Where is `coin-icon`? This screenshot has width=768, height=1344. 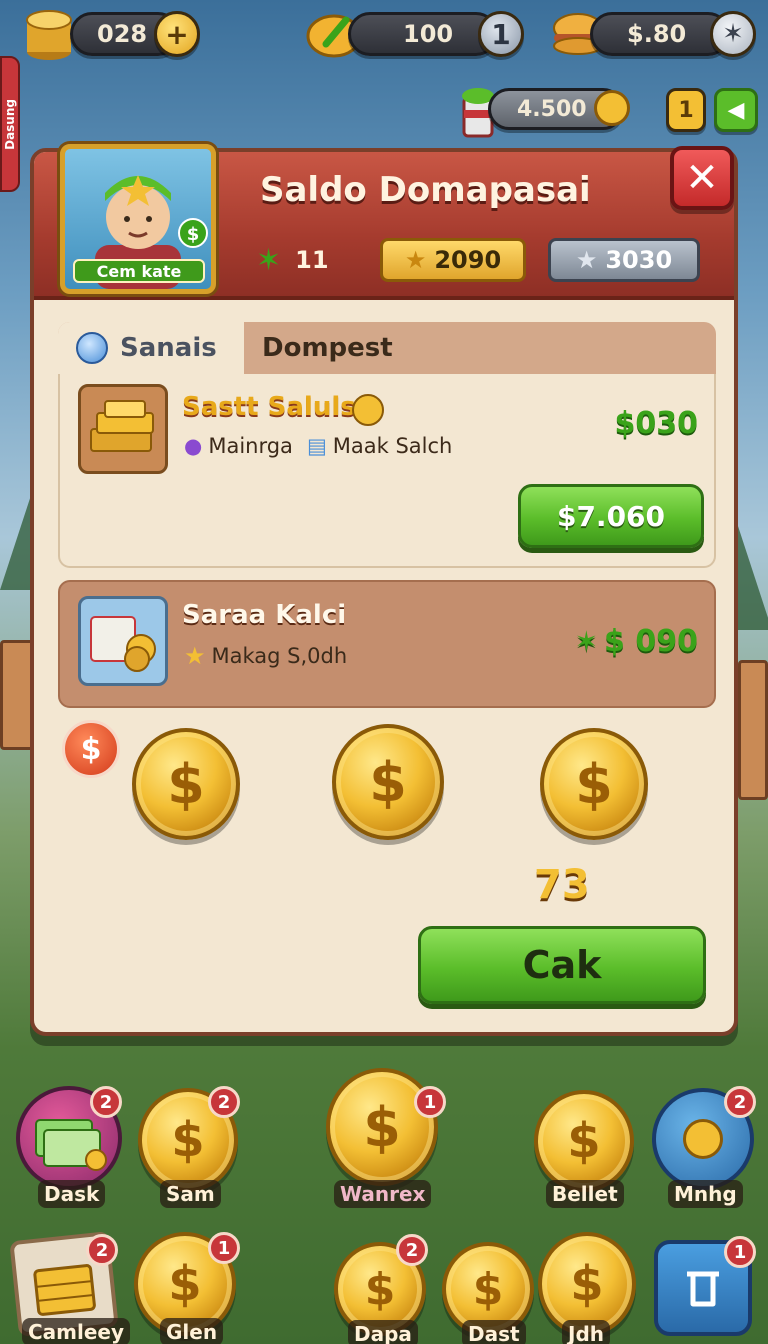 coin-icon is located at coordinates (703, 1139).